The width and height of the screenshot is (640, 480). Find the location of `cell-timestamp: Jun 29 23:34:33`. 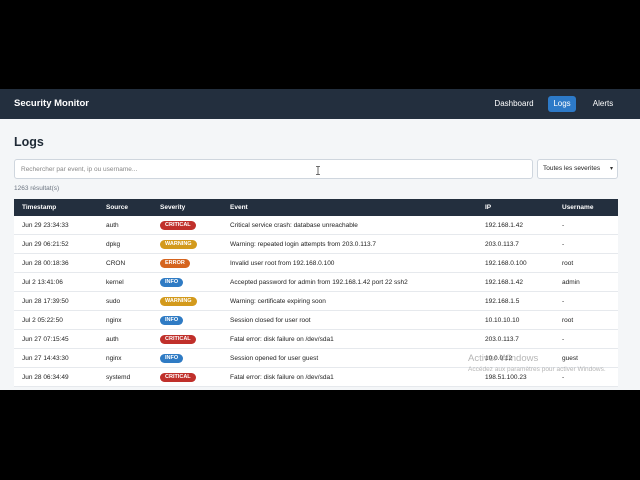

cell-timestamp: Jun 29 23:34:33 is located at coordinates (56, 225).